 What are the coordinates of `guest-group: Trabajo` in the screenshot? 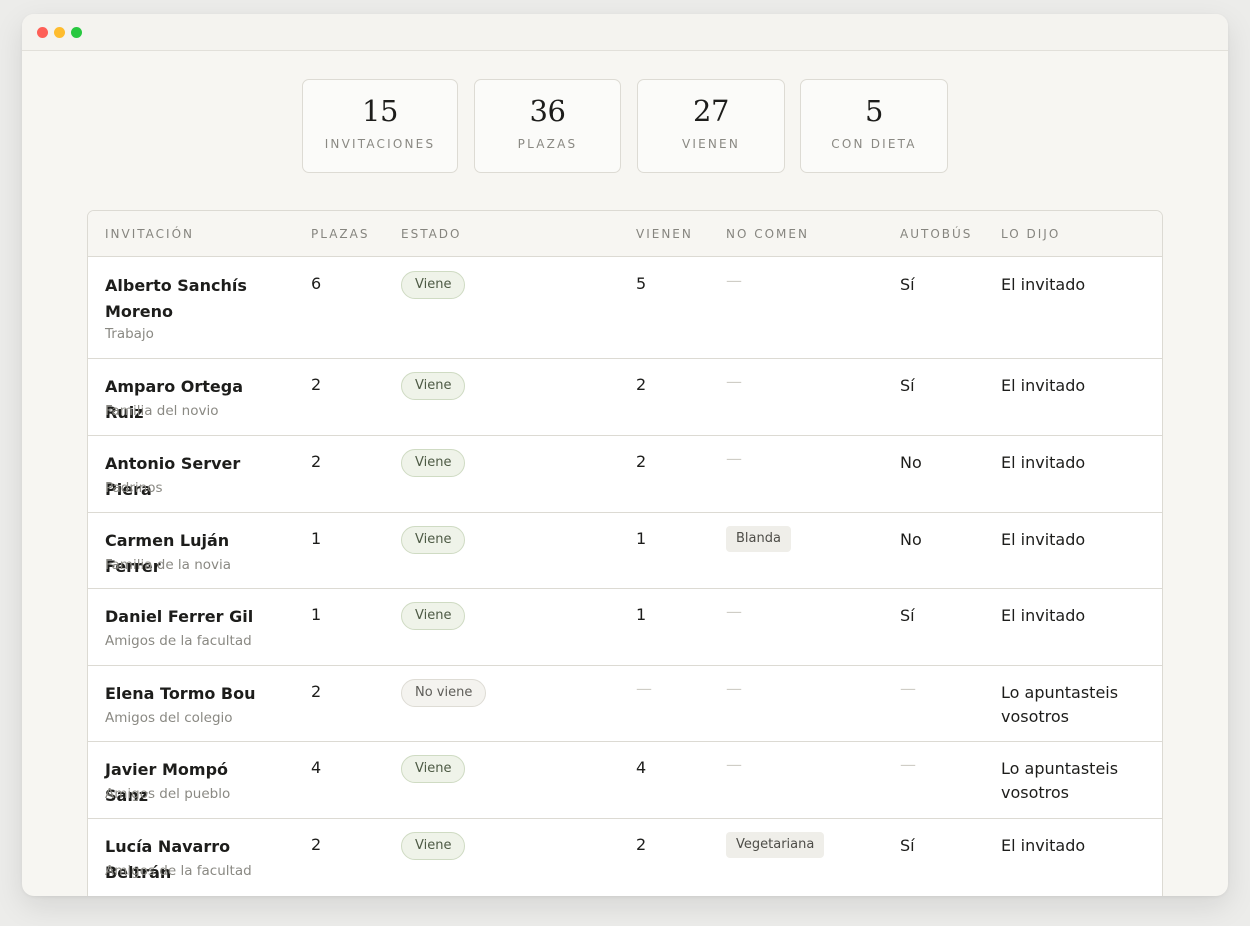 It's located at (129, 334).